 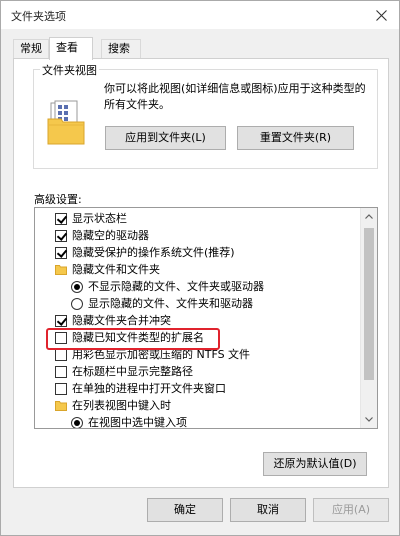 What do you see at coordinates (116, 269) in the screenshot?
I see `setting-label: 隐藏文件和文件夹` at bounding box center [116, 269].